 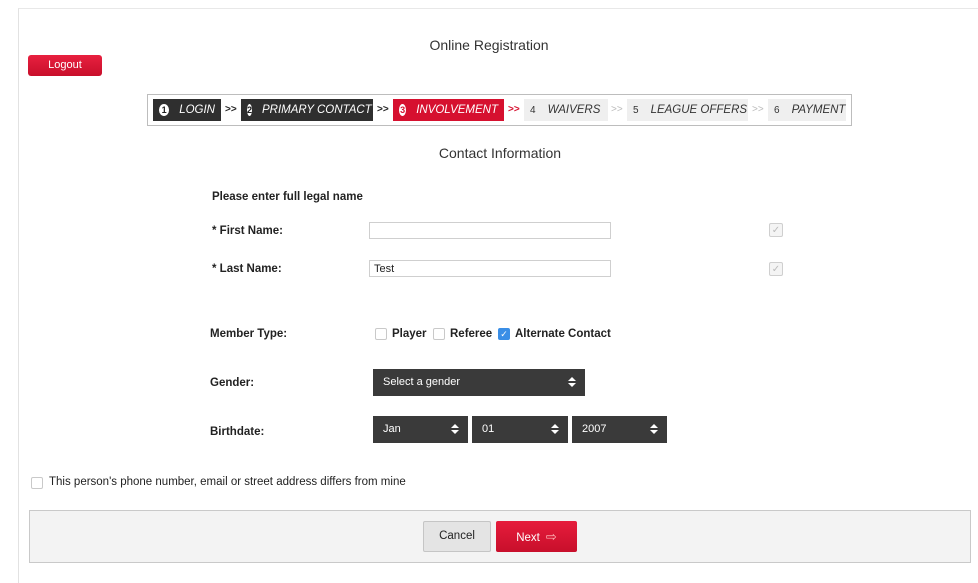 I want to click on step-primary-contact: 2 PRIMARY CONTACT, so click(x=307, y=110).